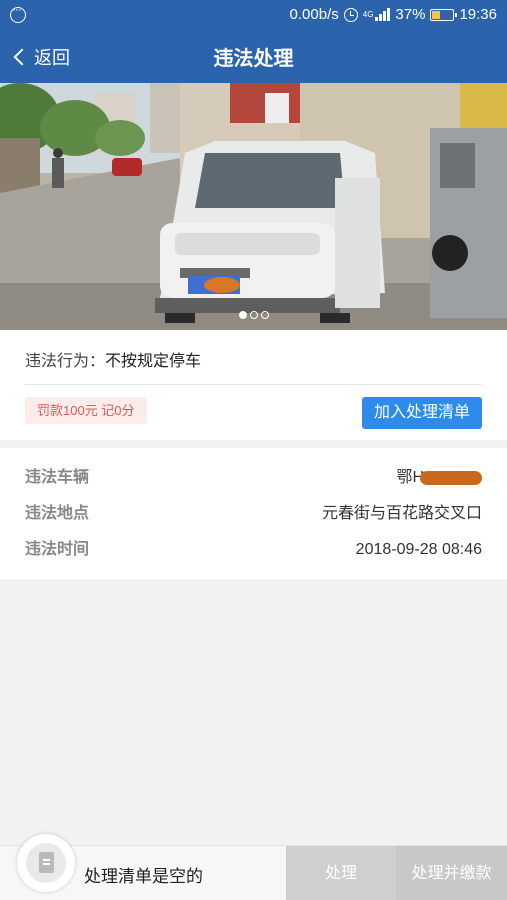  Describe the element at coordinates (418, 549) in the screenshot. I see `time-value: 2018-09-28 08:46` at that location.